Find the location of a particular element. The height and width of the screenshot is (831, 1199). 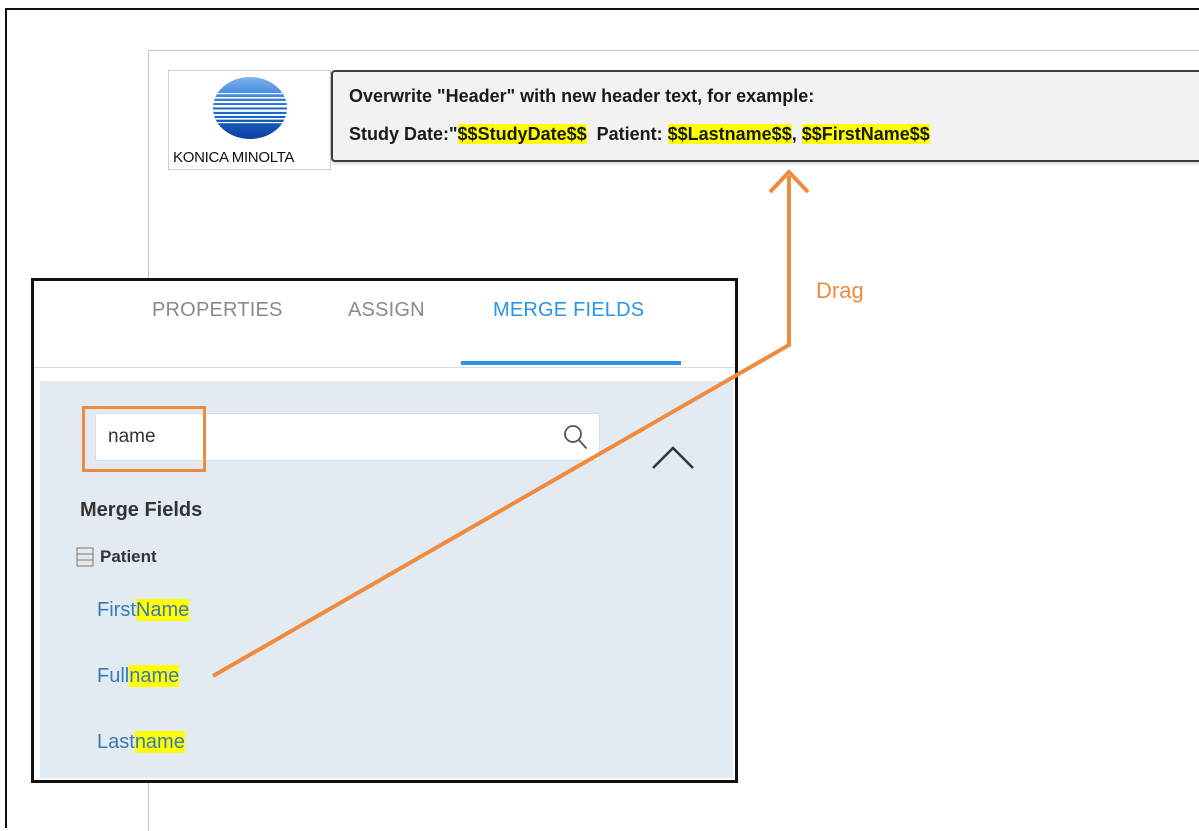

logo-text: KONICA MINOLTA is located at coordinates (234, 157).